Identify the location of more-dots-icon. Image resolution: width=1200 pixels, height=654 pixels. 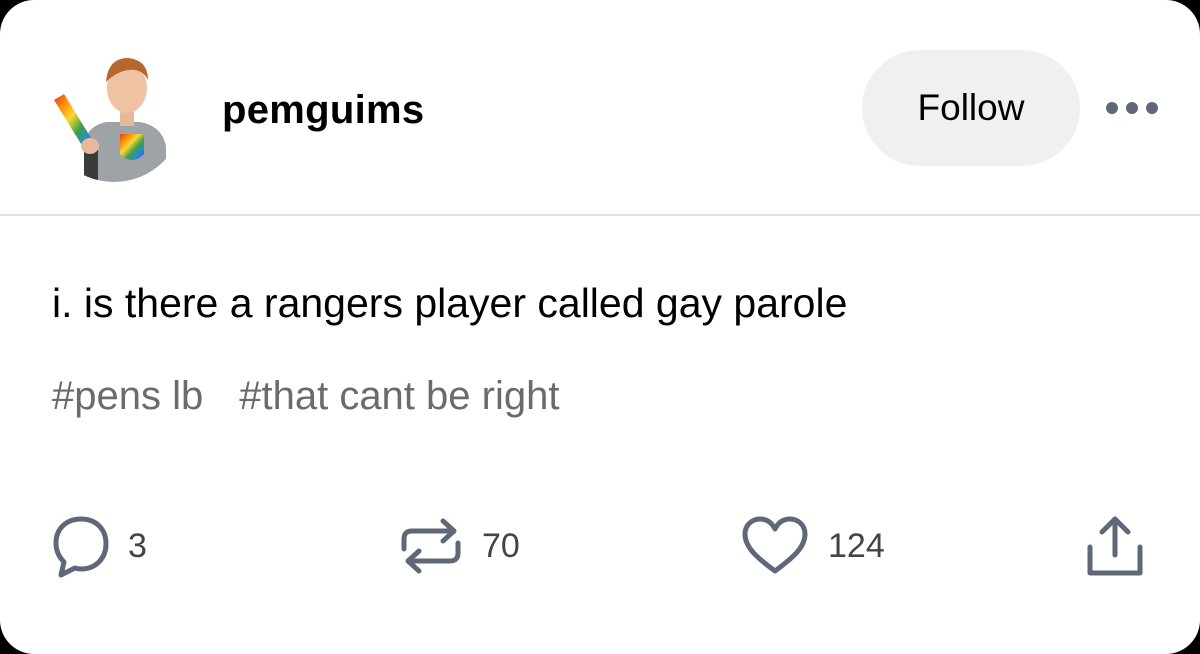
(1132, 108).